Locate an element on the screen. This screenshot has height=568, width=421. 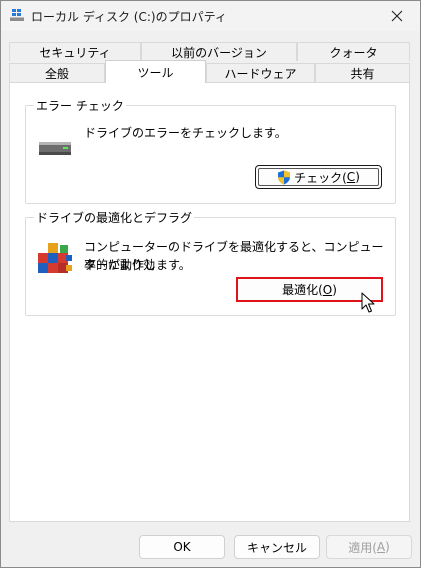
error-check-description: ドライブのエラーをチェックします。 is located at coordinates (185, 133).